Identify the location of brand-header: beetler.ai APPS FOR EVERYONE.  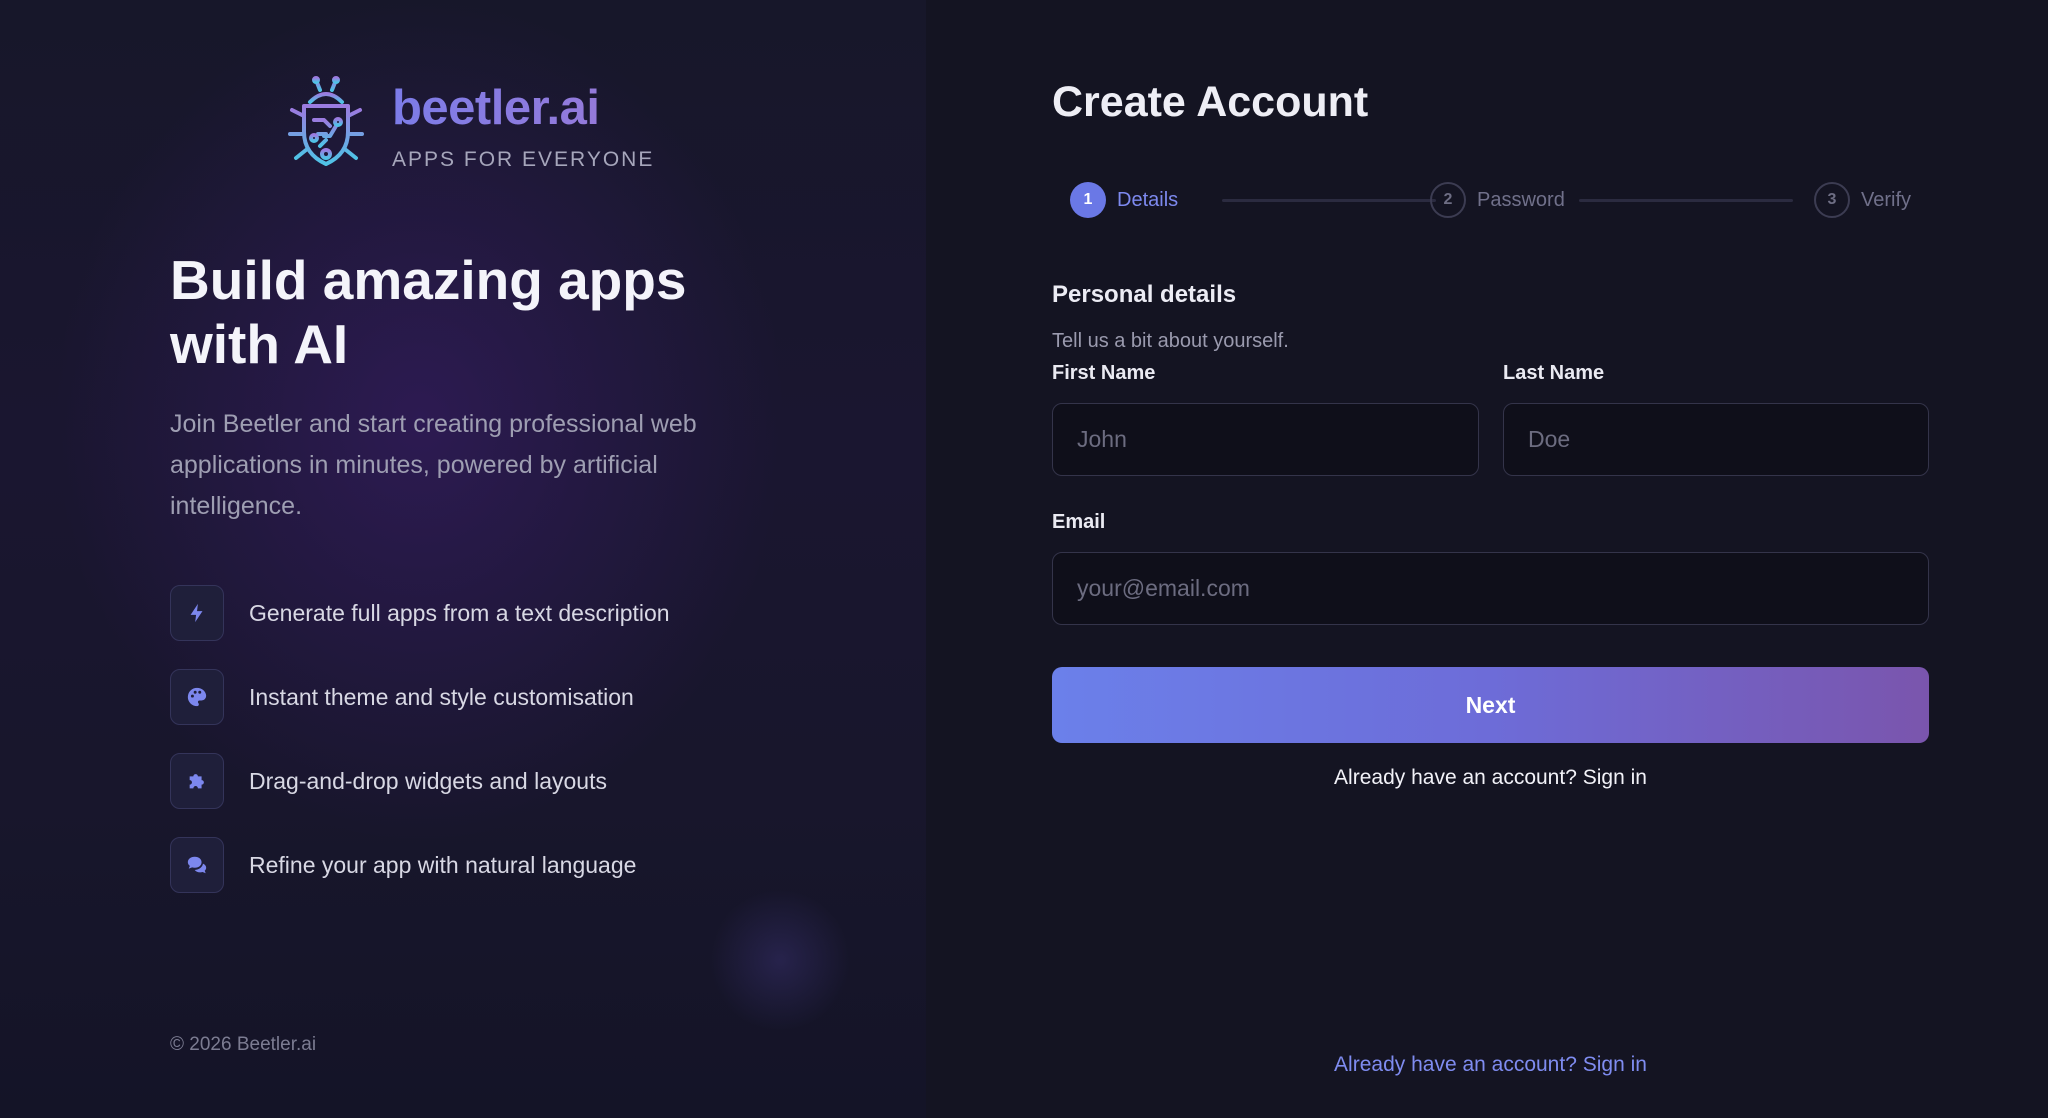
(469, 124).